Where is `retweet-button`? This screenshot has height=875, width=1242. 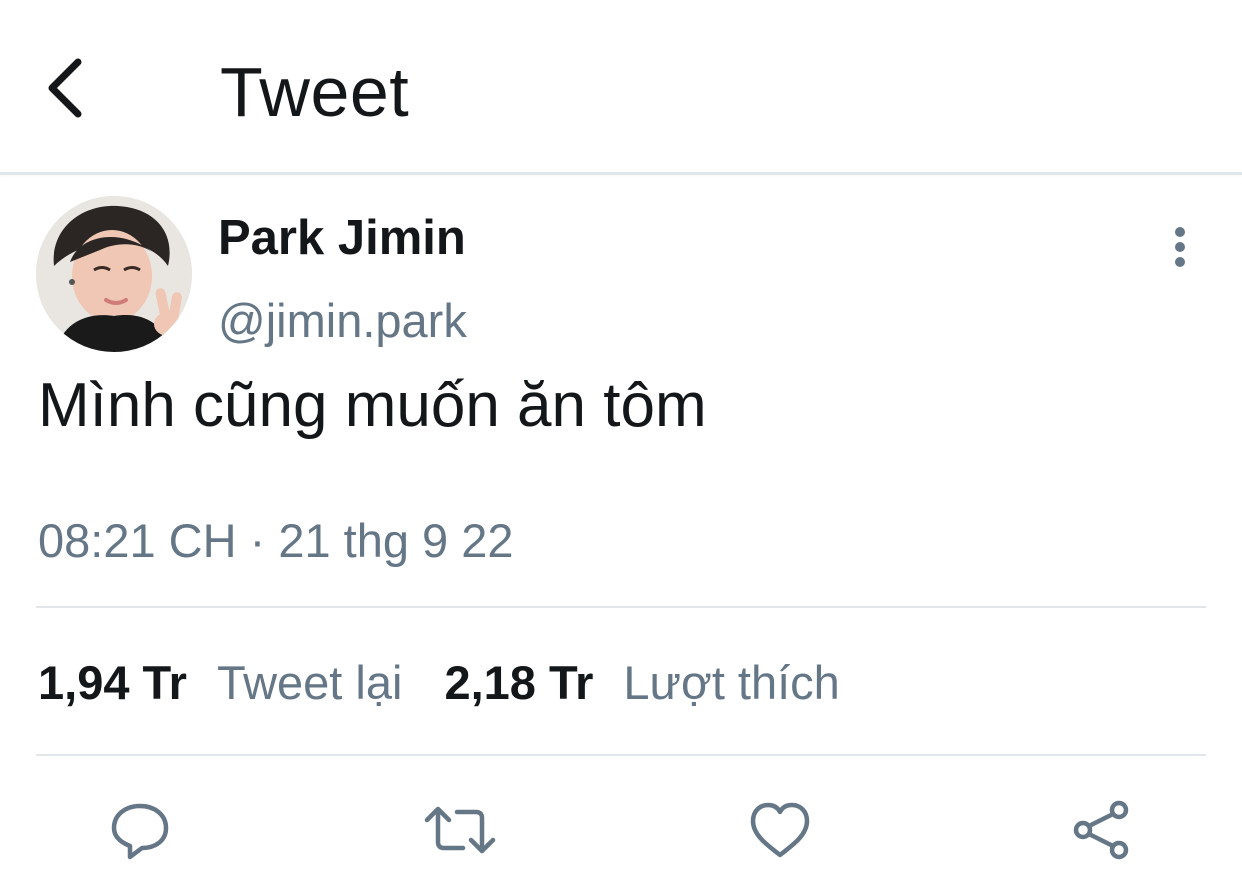
retweet-button is located at coordinates (460, 830).